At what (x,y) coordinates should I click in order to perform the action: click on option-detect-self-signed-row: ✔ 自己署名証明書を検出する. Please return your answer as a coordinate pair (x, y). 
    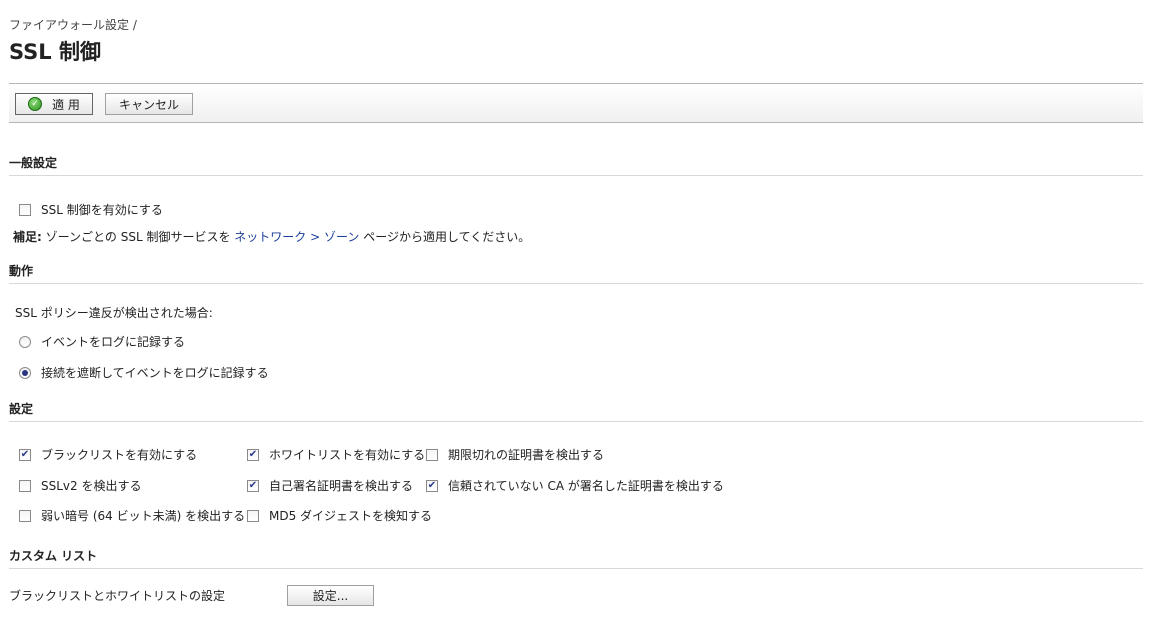
    Looking at the image, I should click on (330, 485).